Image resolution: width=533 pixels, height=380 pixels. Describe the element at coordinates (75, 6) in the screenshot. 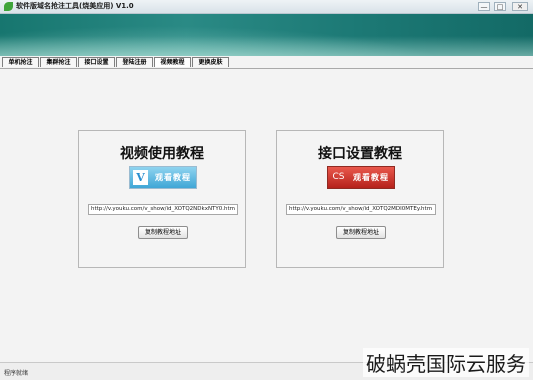

I see `window-title: 软件版域名抢注工具(烧美应用) V1.0` at that location.